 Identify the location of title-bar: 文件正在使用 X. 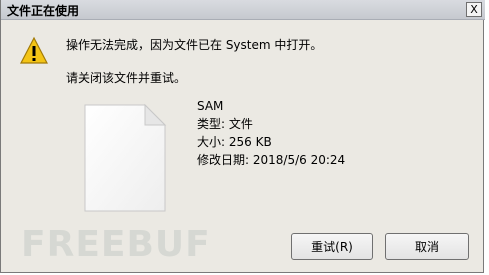
(243, 10).